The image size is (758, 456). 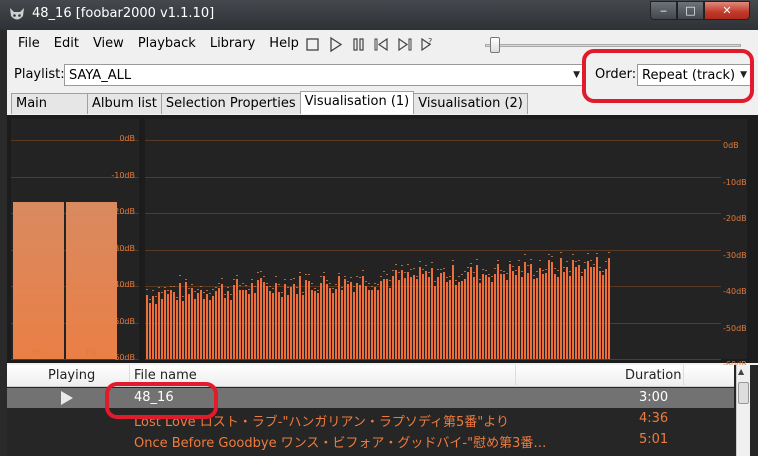 What do you see at coordinates (284, 44) in the screenshot?
I see `menu-help: Help` at bounding box center [284, 44].